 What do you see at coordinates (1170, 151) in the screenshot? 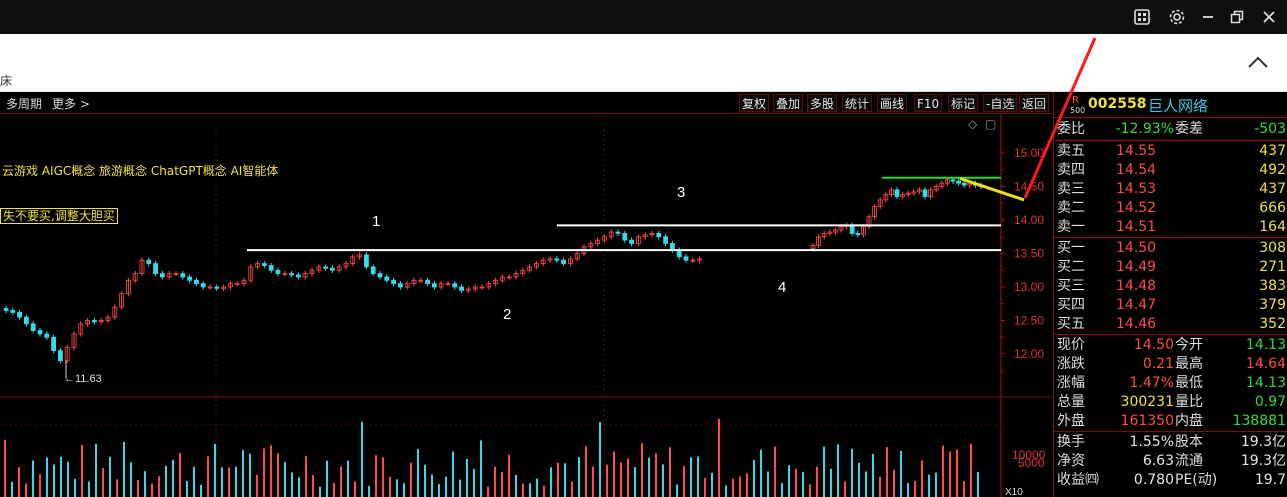
I see `sell-row-5: 卖五 14.55 437` at bounding box center [1170, 151].